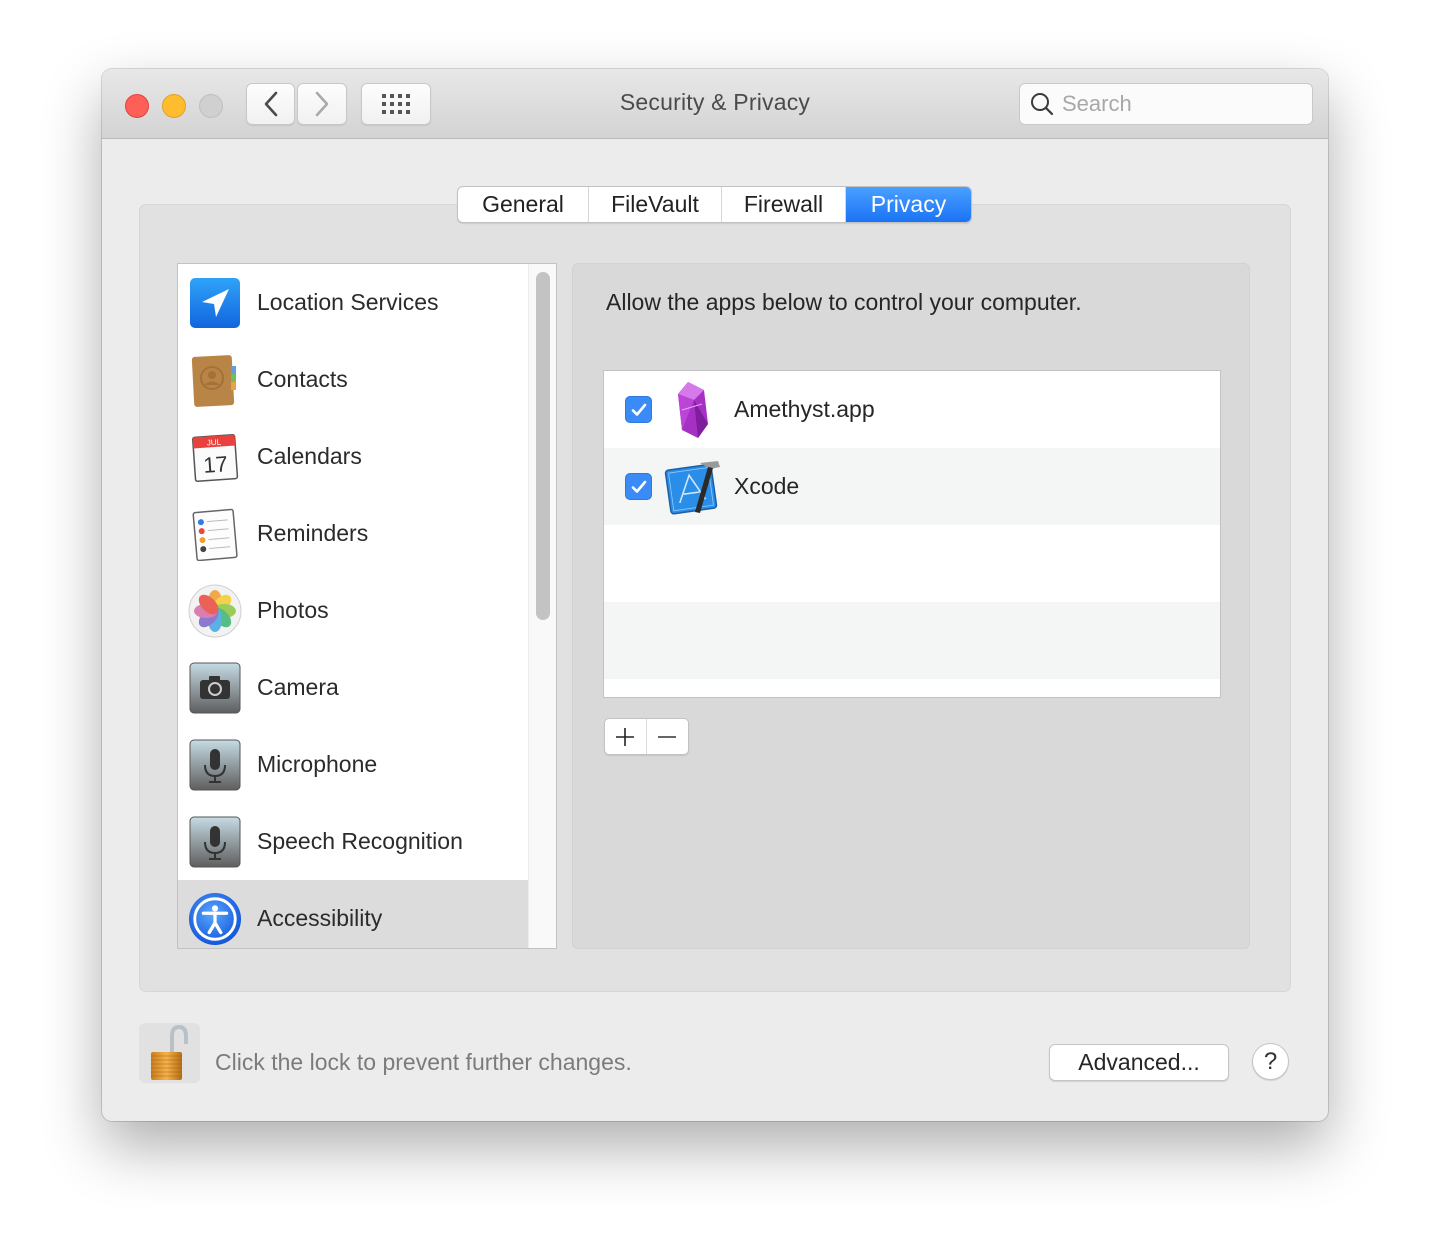 Image resolution: width=1430 pixels, height=1256 pixels. Describe the element at coordinates (1270, 1061) in the screenshot. I see `help-button: ?` at that location.